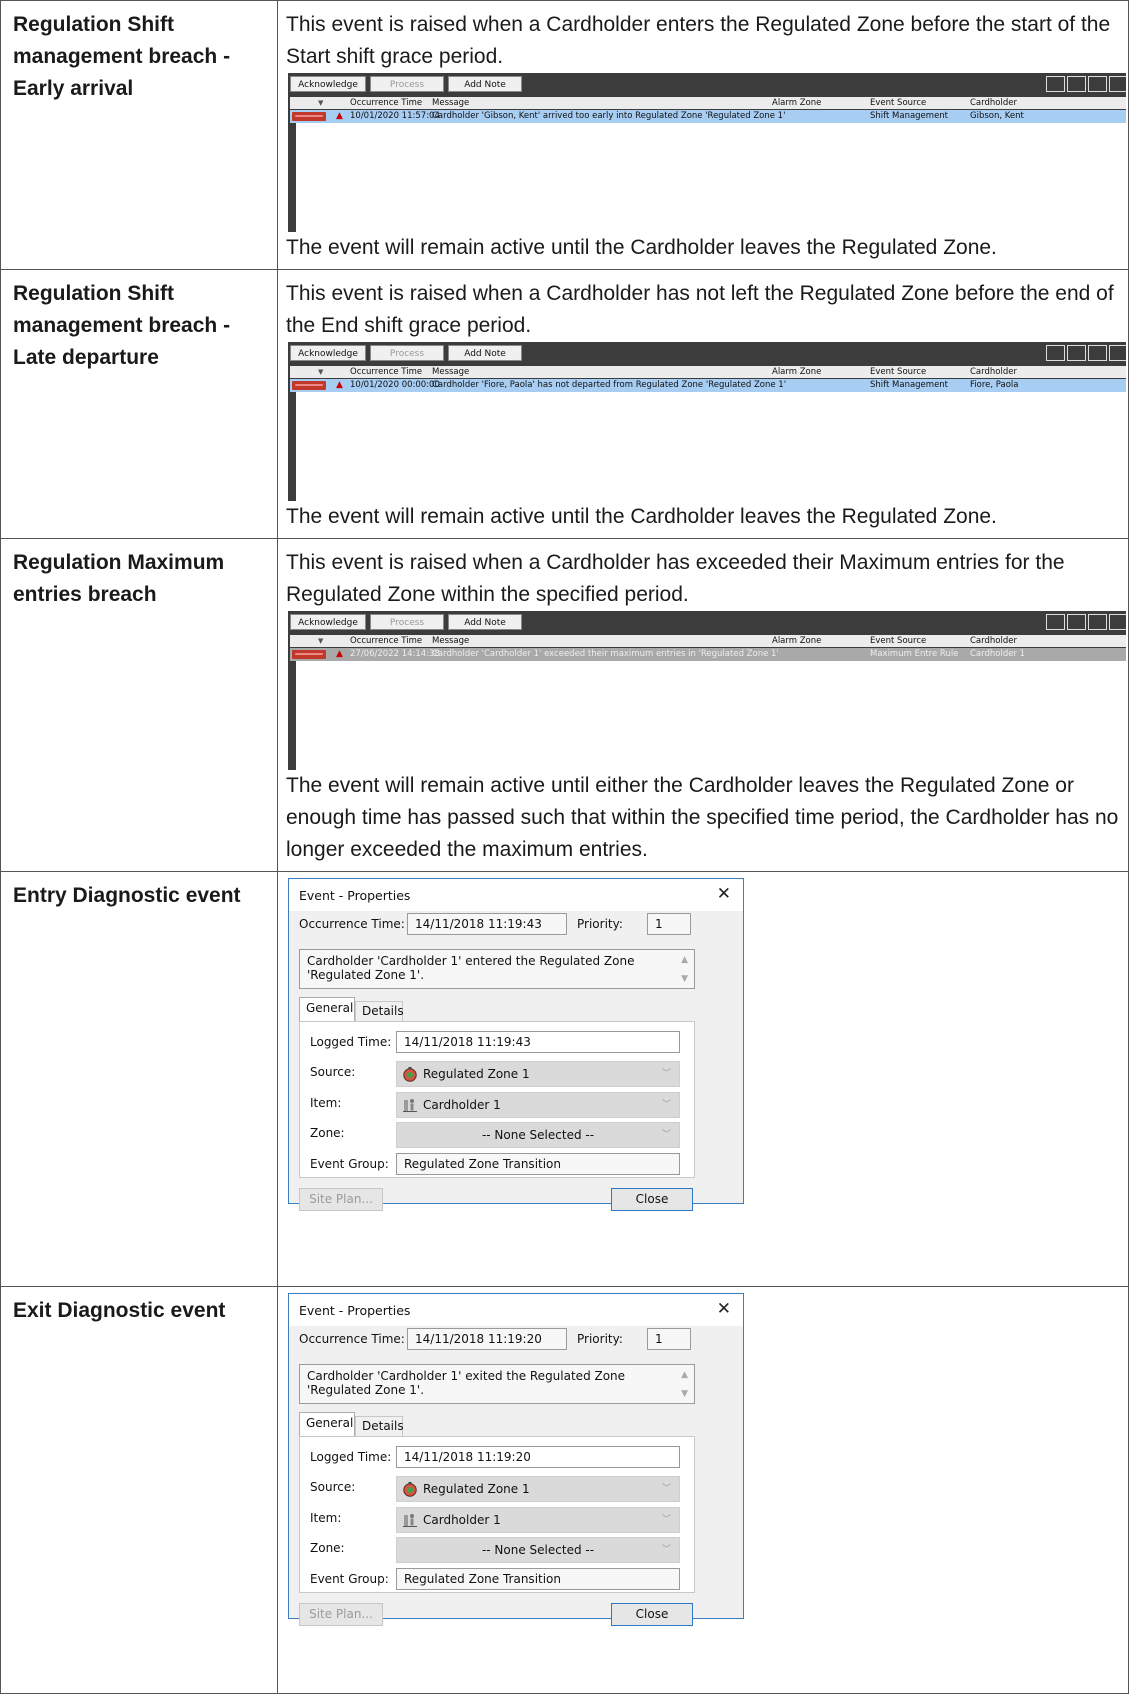  I want to click on logged-time-field: 14/11/2018 11:19:20, so click(538, 1457).